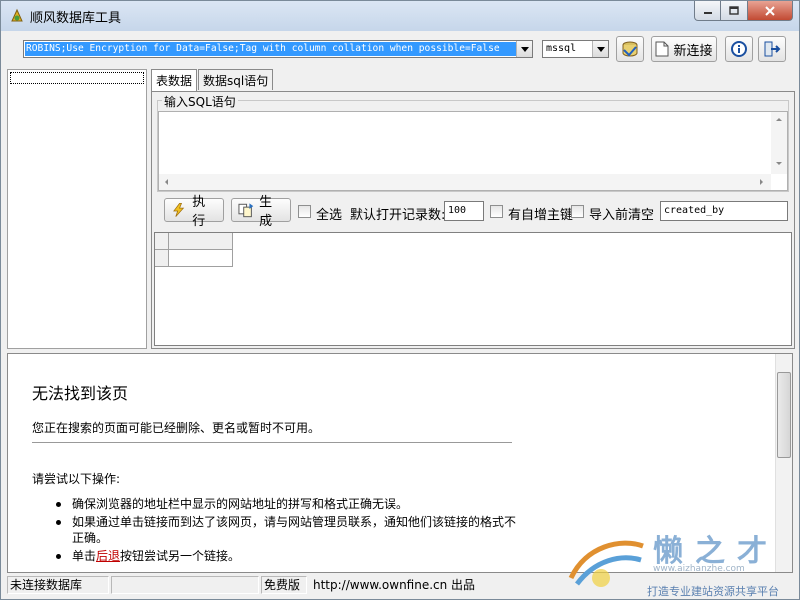  I want to click on lightning-icon, so click(179, 209).